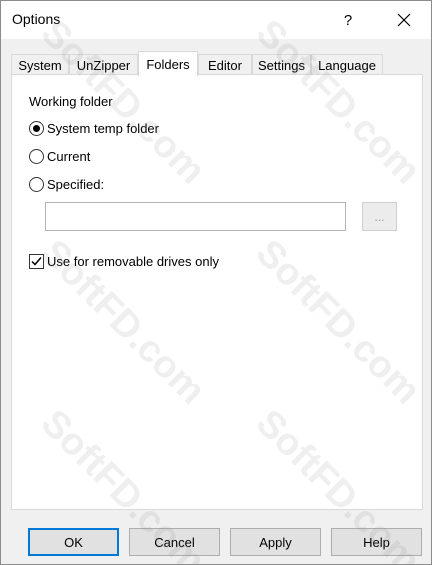 The image size is (432, 565). Describe the element at coordinates (76, 184) in the screenshot. I see `radio-label: Specified:` at that location.